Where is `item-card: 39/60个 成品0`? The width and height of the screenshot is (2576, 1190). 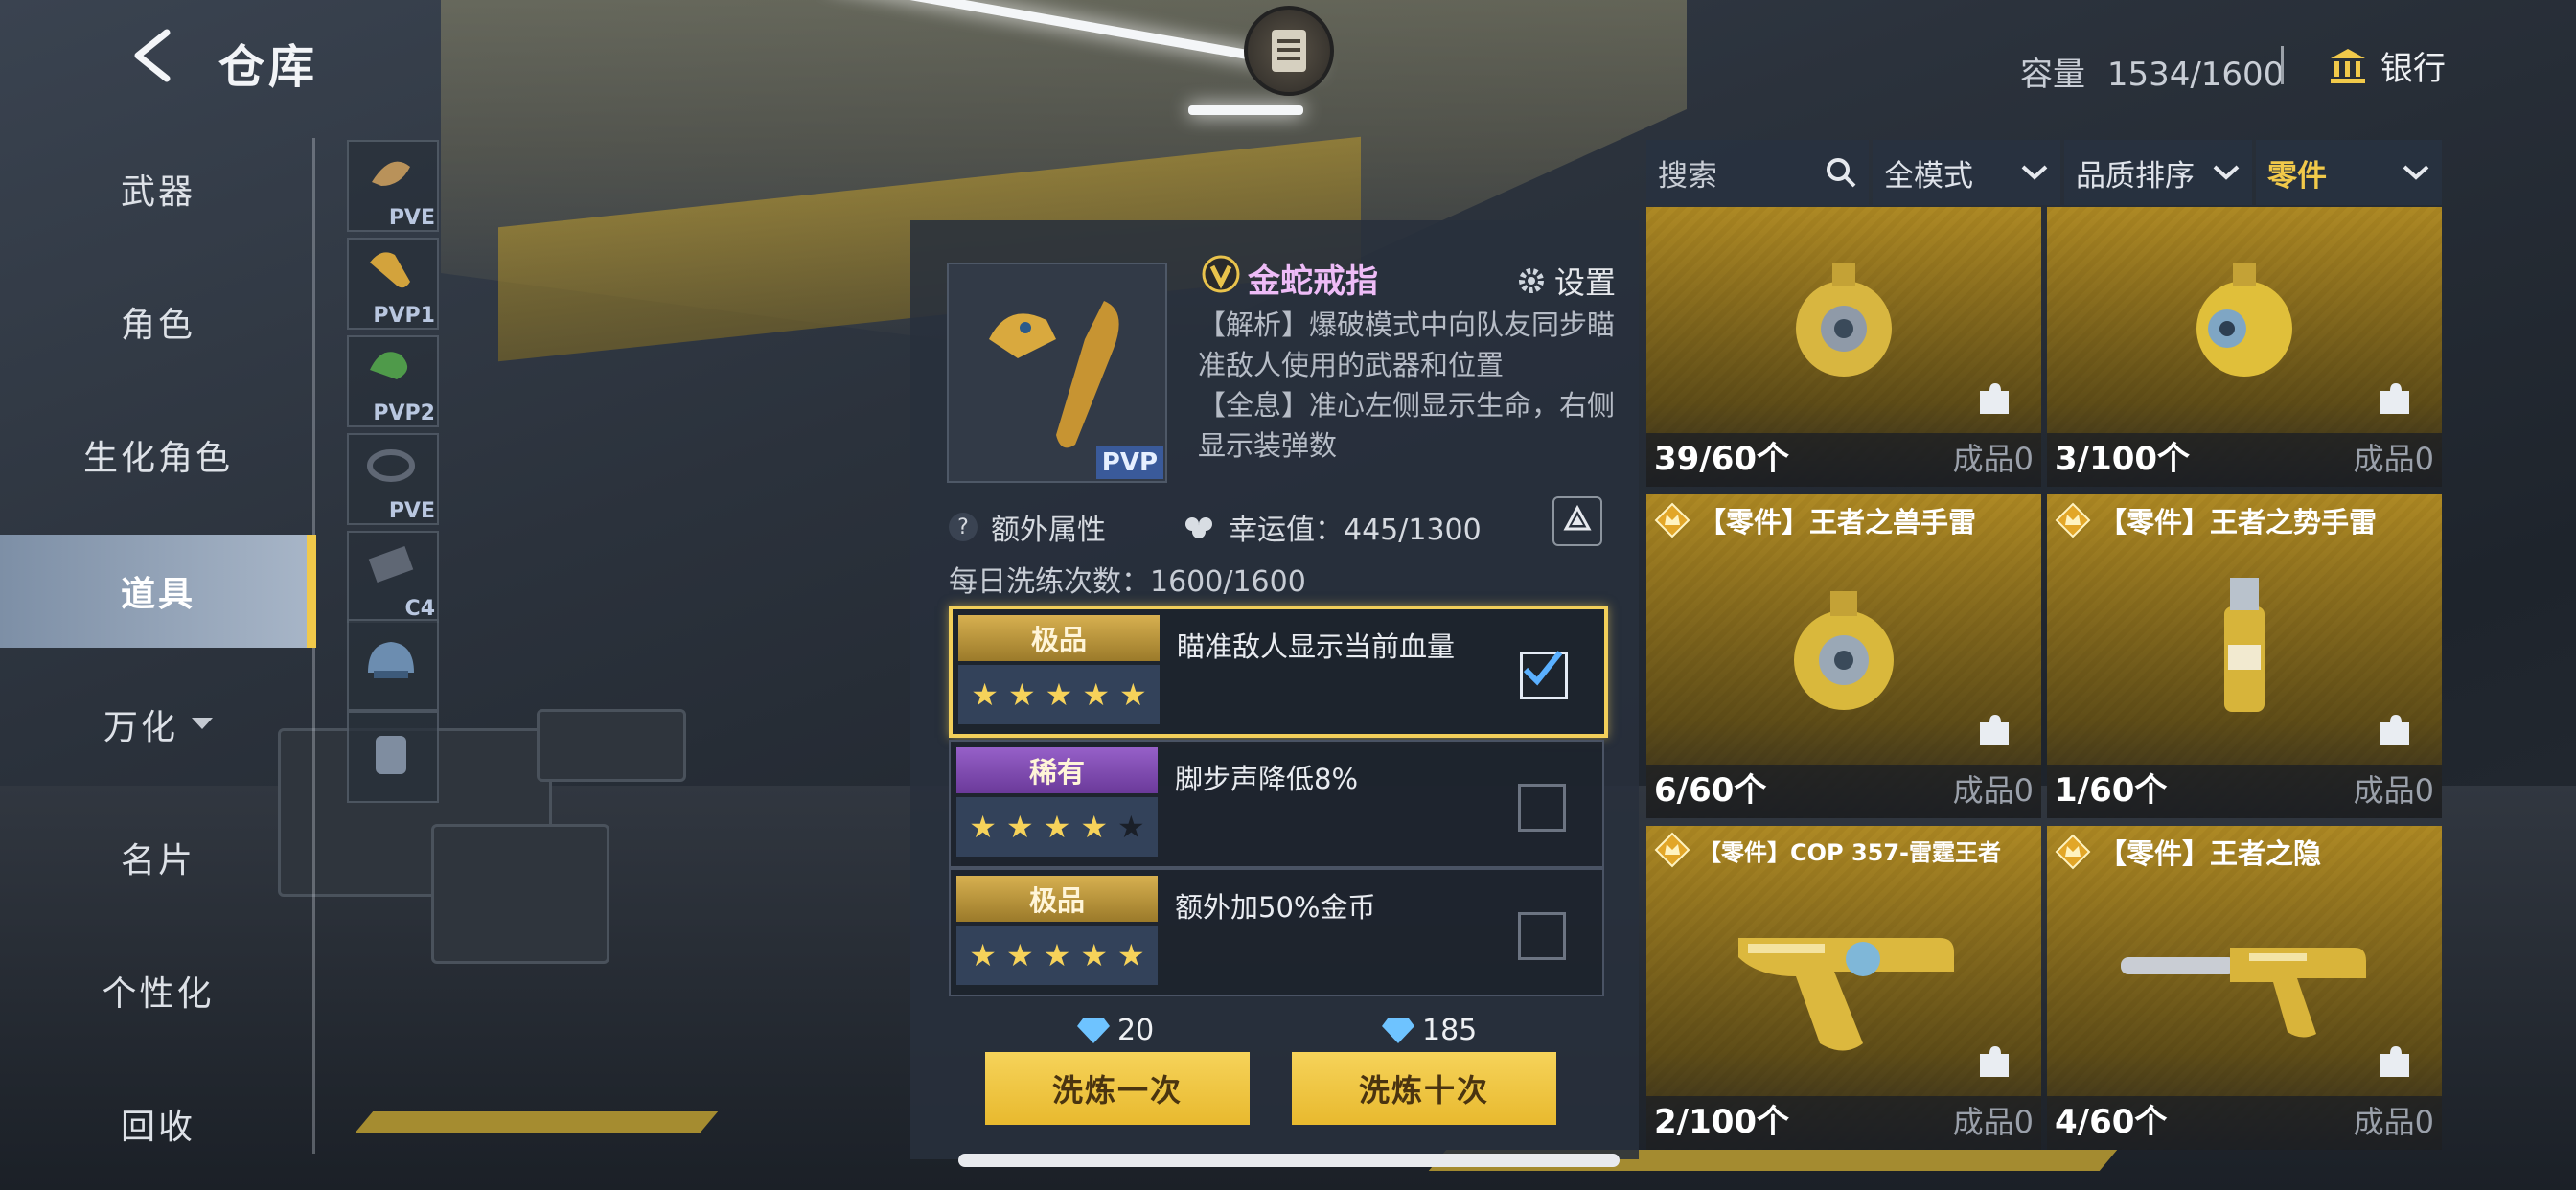
item-card: 39/60个 成品0 is located at coordinates (1843, 347).